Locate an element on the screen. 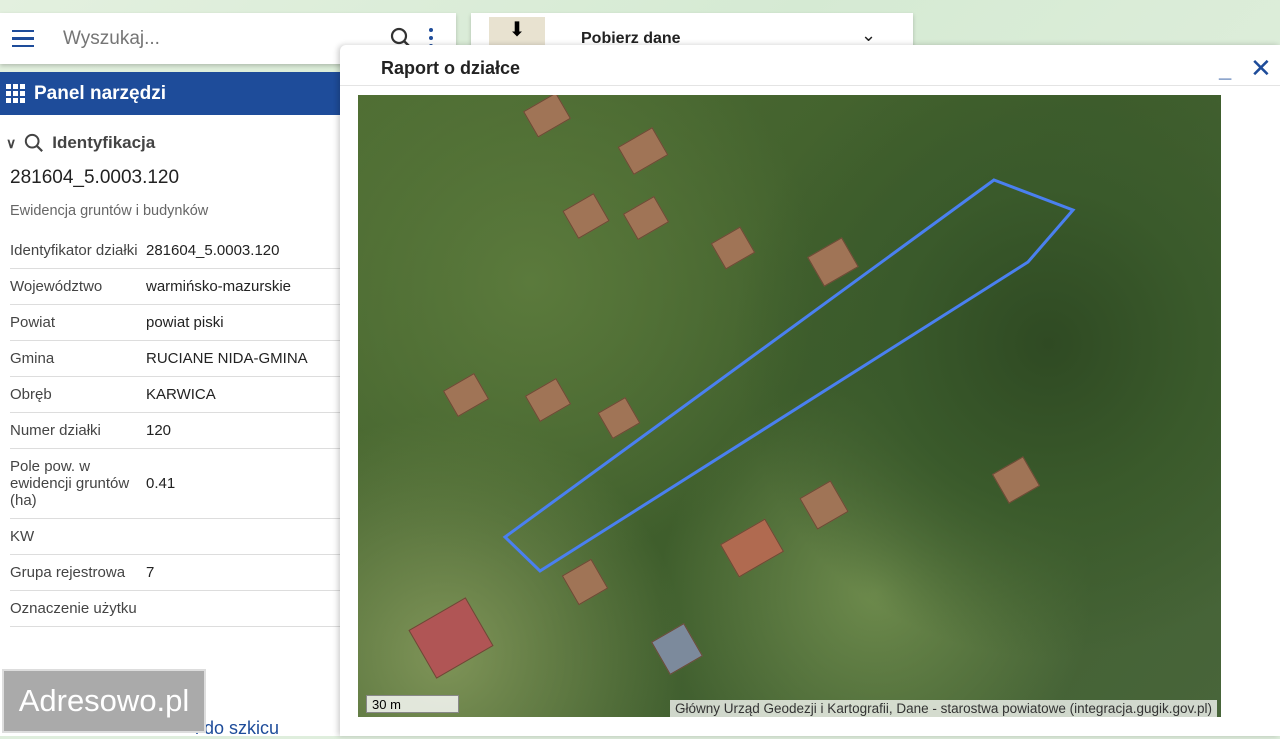 The image size is (1280, 739). attribute-row: KW is located at coordinates (175, 537).